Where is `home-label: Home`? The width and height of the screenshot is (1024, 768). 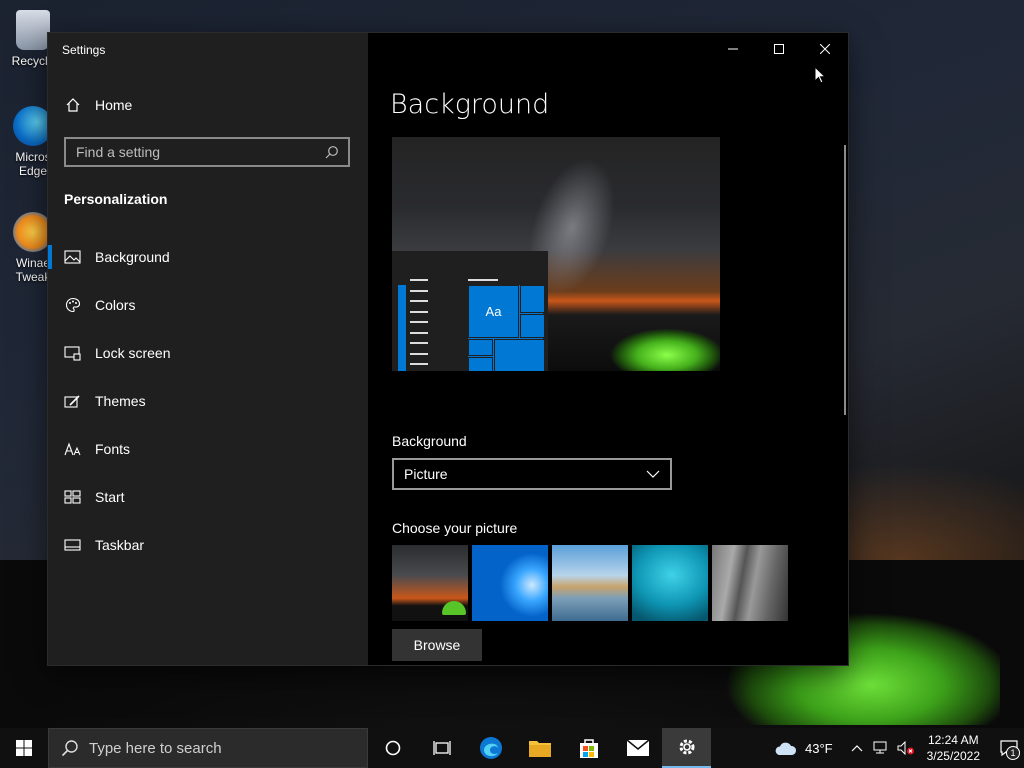 home-label: Home is located at coordinates (114, 104).